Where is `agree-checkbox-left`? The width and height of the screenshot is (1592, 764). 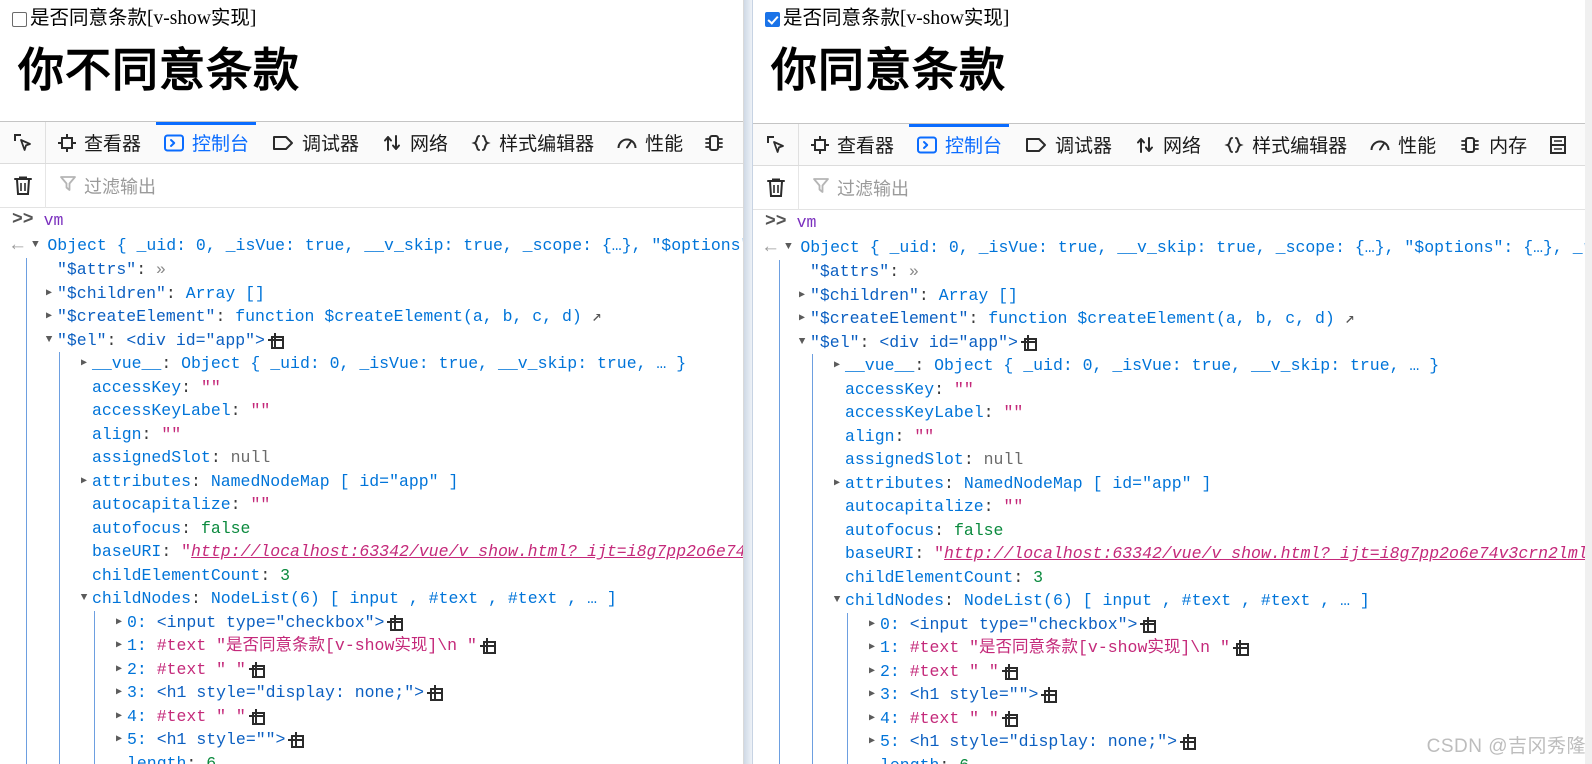 agree-checkbox-left is located at coordinates (19, 20).